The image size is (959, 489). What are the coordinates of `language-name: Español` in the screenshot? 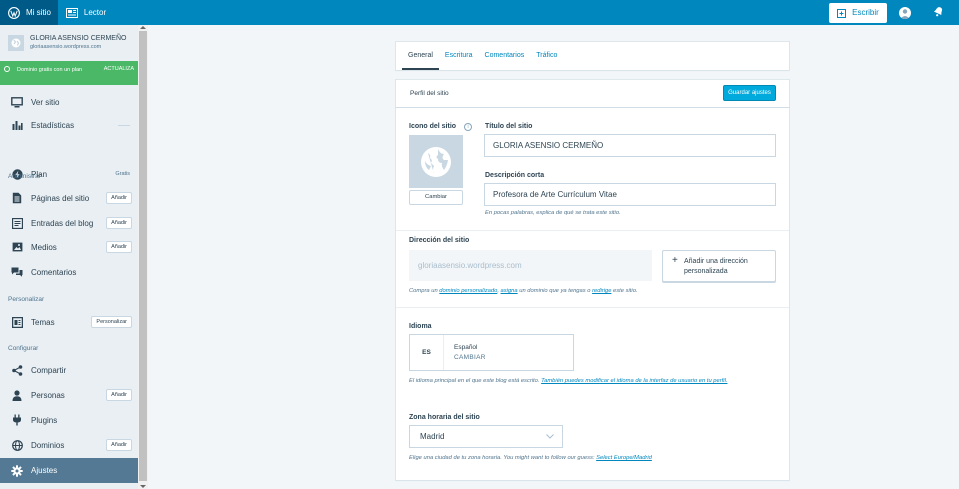 It's located at (466, 347).